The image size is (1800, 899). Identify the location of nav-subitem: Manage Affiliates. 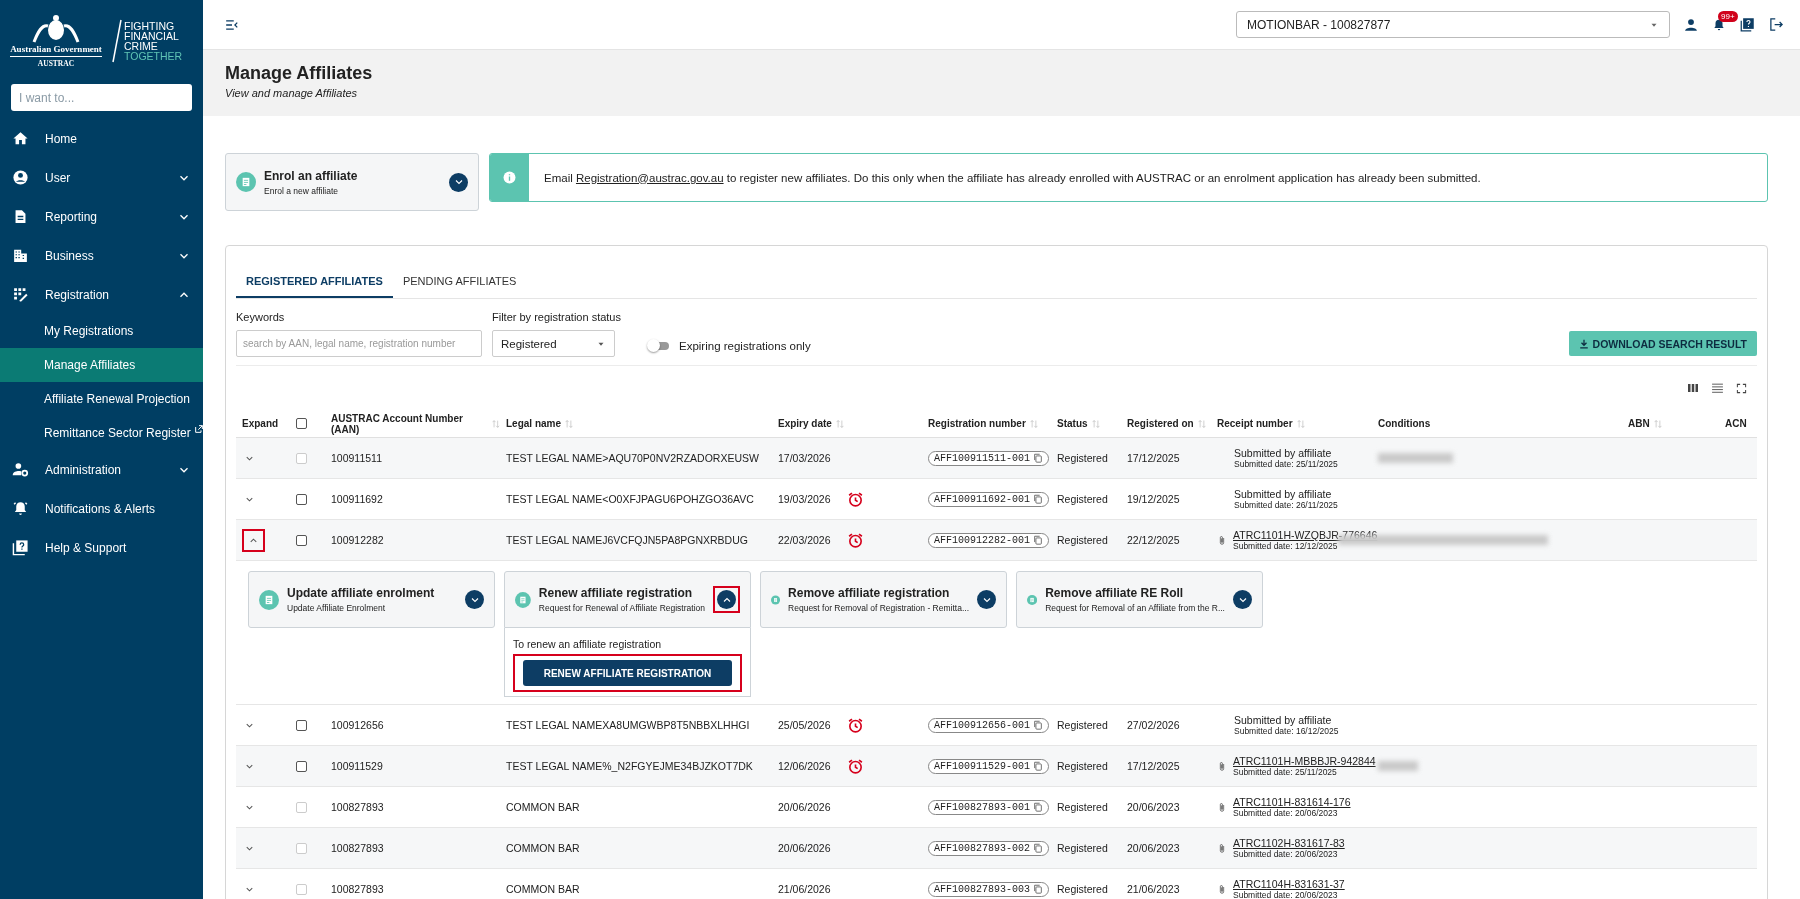
(101, 365).